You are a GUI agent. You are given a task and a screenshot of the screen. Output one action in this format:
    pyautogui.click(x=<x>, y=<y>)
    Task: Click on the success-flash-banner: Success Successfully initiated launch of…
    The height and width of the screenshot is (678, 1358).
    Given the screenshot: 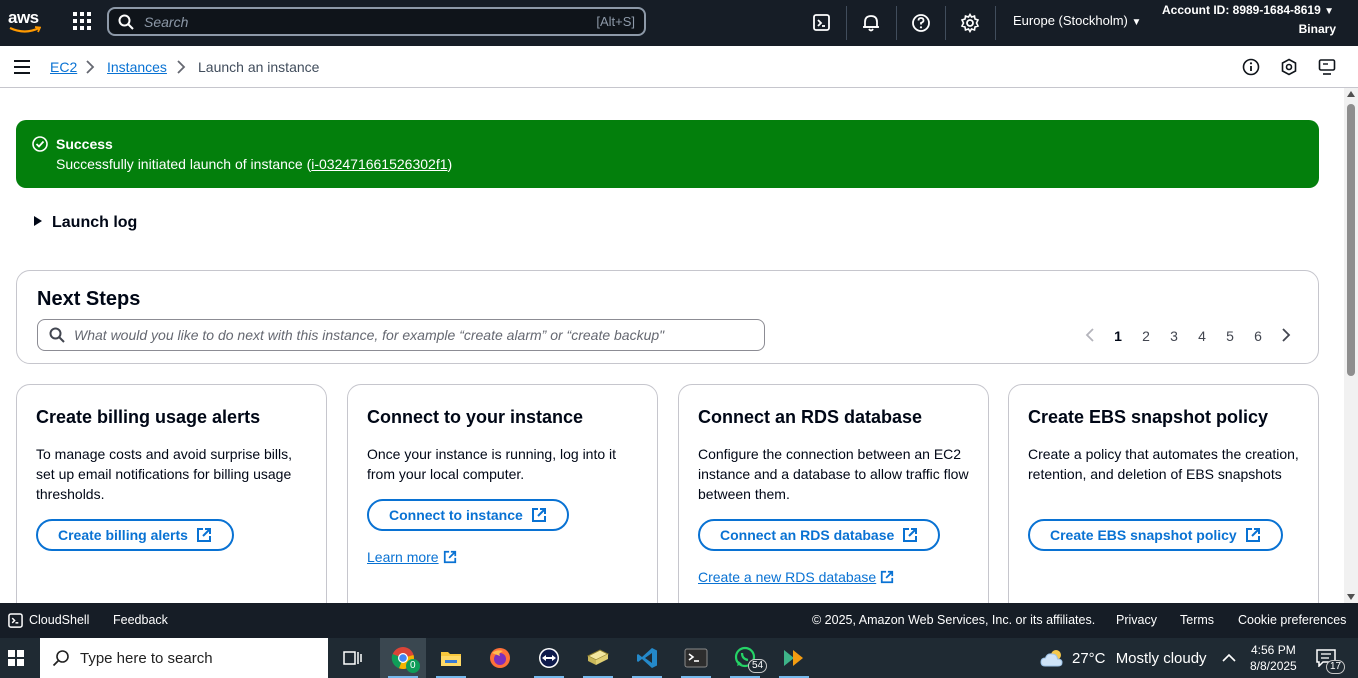 What is the action you would take?
    pyautogui.click(x=667, y=154)
    